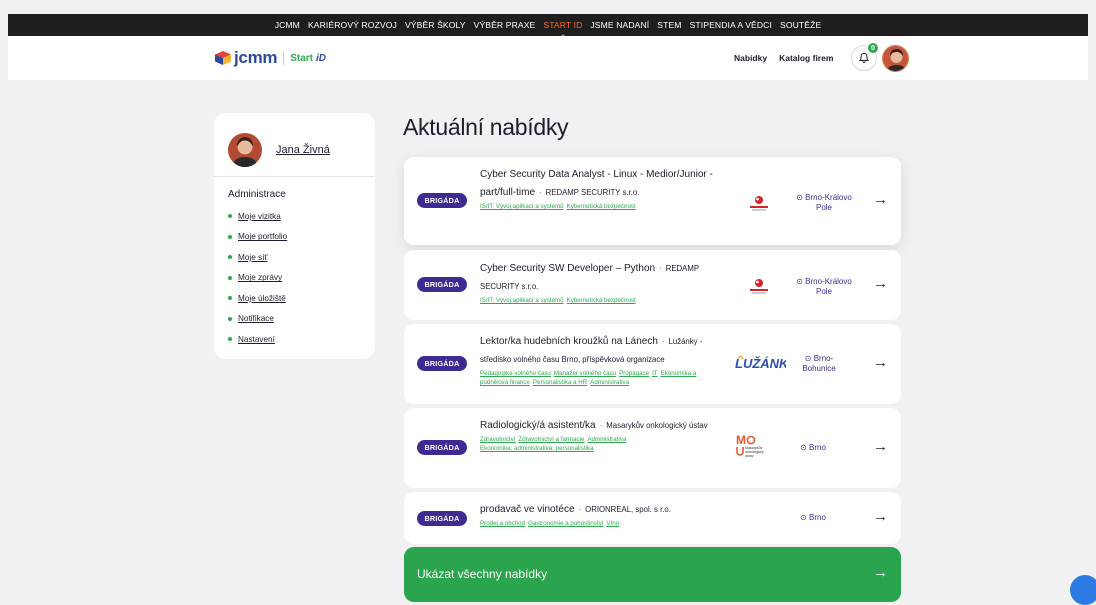 This screenshot has width=1096, height=605. I want to click on topnav-item-vyber-skoly: VÝBĚR ŠKOLY, so click(435, 25).